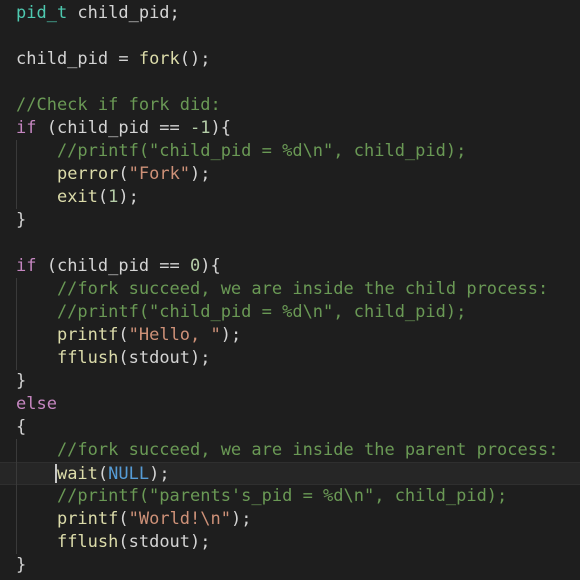 This screenshot has height=580, width=580. Describe the element at coordinates (77, 59) in the screenshot. I see `code-token: child_pid =` at that location.